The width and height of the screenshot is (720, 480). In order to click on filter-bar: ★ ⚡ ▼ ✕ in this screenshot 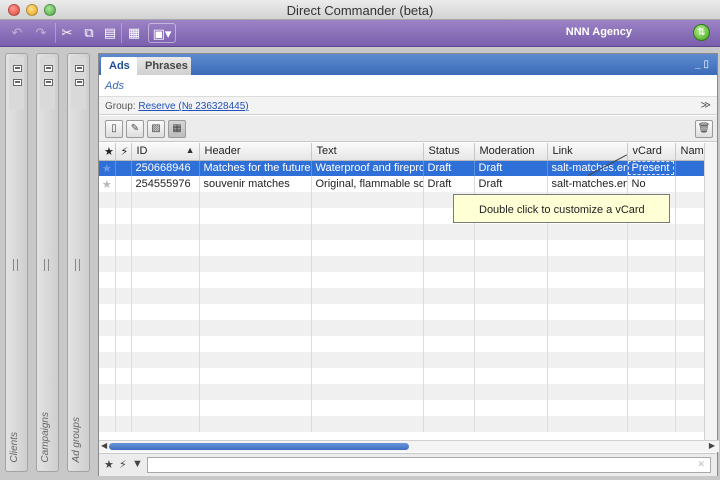, I will do `click(408, 464)`.